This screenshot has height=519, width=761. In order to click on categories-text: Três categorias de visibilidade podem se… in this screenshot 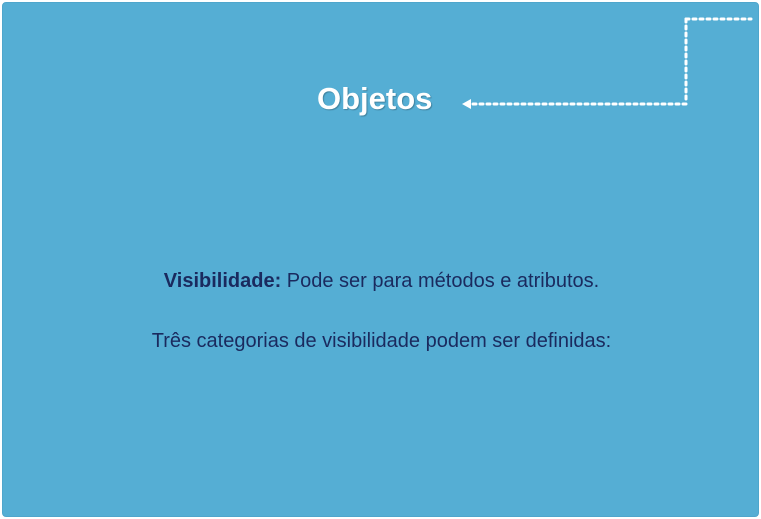, I will do `click(381, 341)`.